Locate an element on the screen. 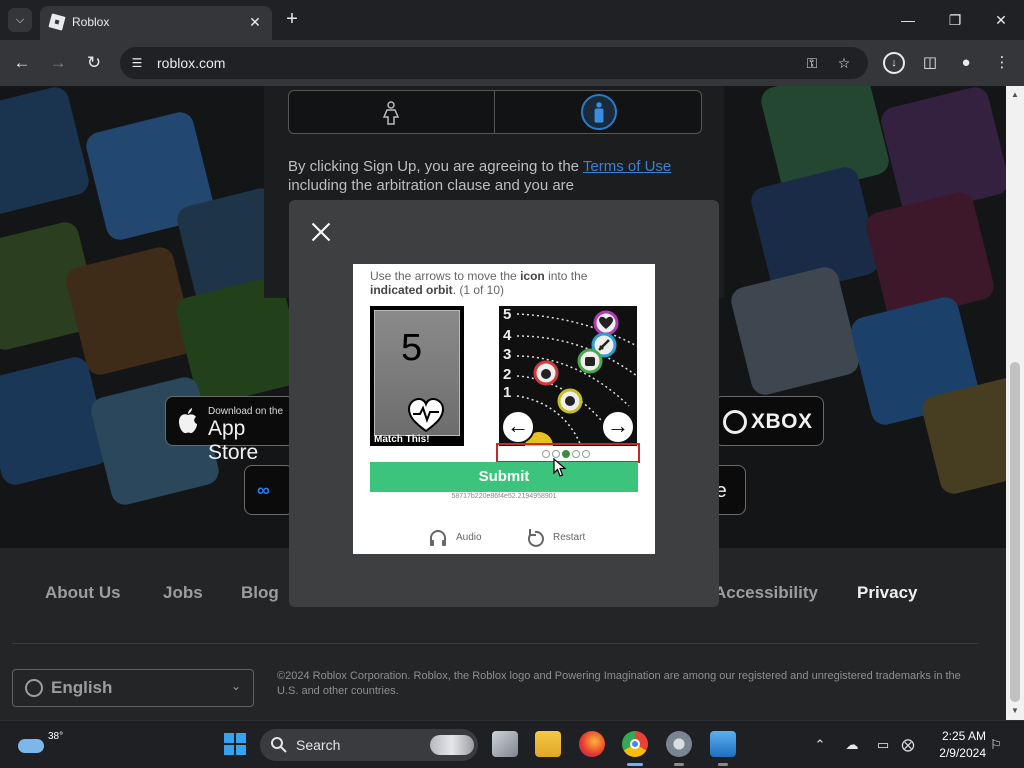 The height and width of the screenshot is (768, 1024). volume-muted-icon: ⨂ is located at coordinates (908, 745).